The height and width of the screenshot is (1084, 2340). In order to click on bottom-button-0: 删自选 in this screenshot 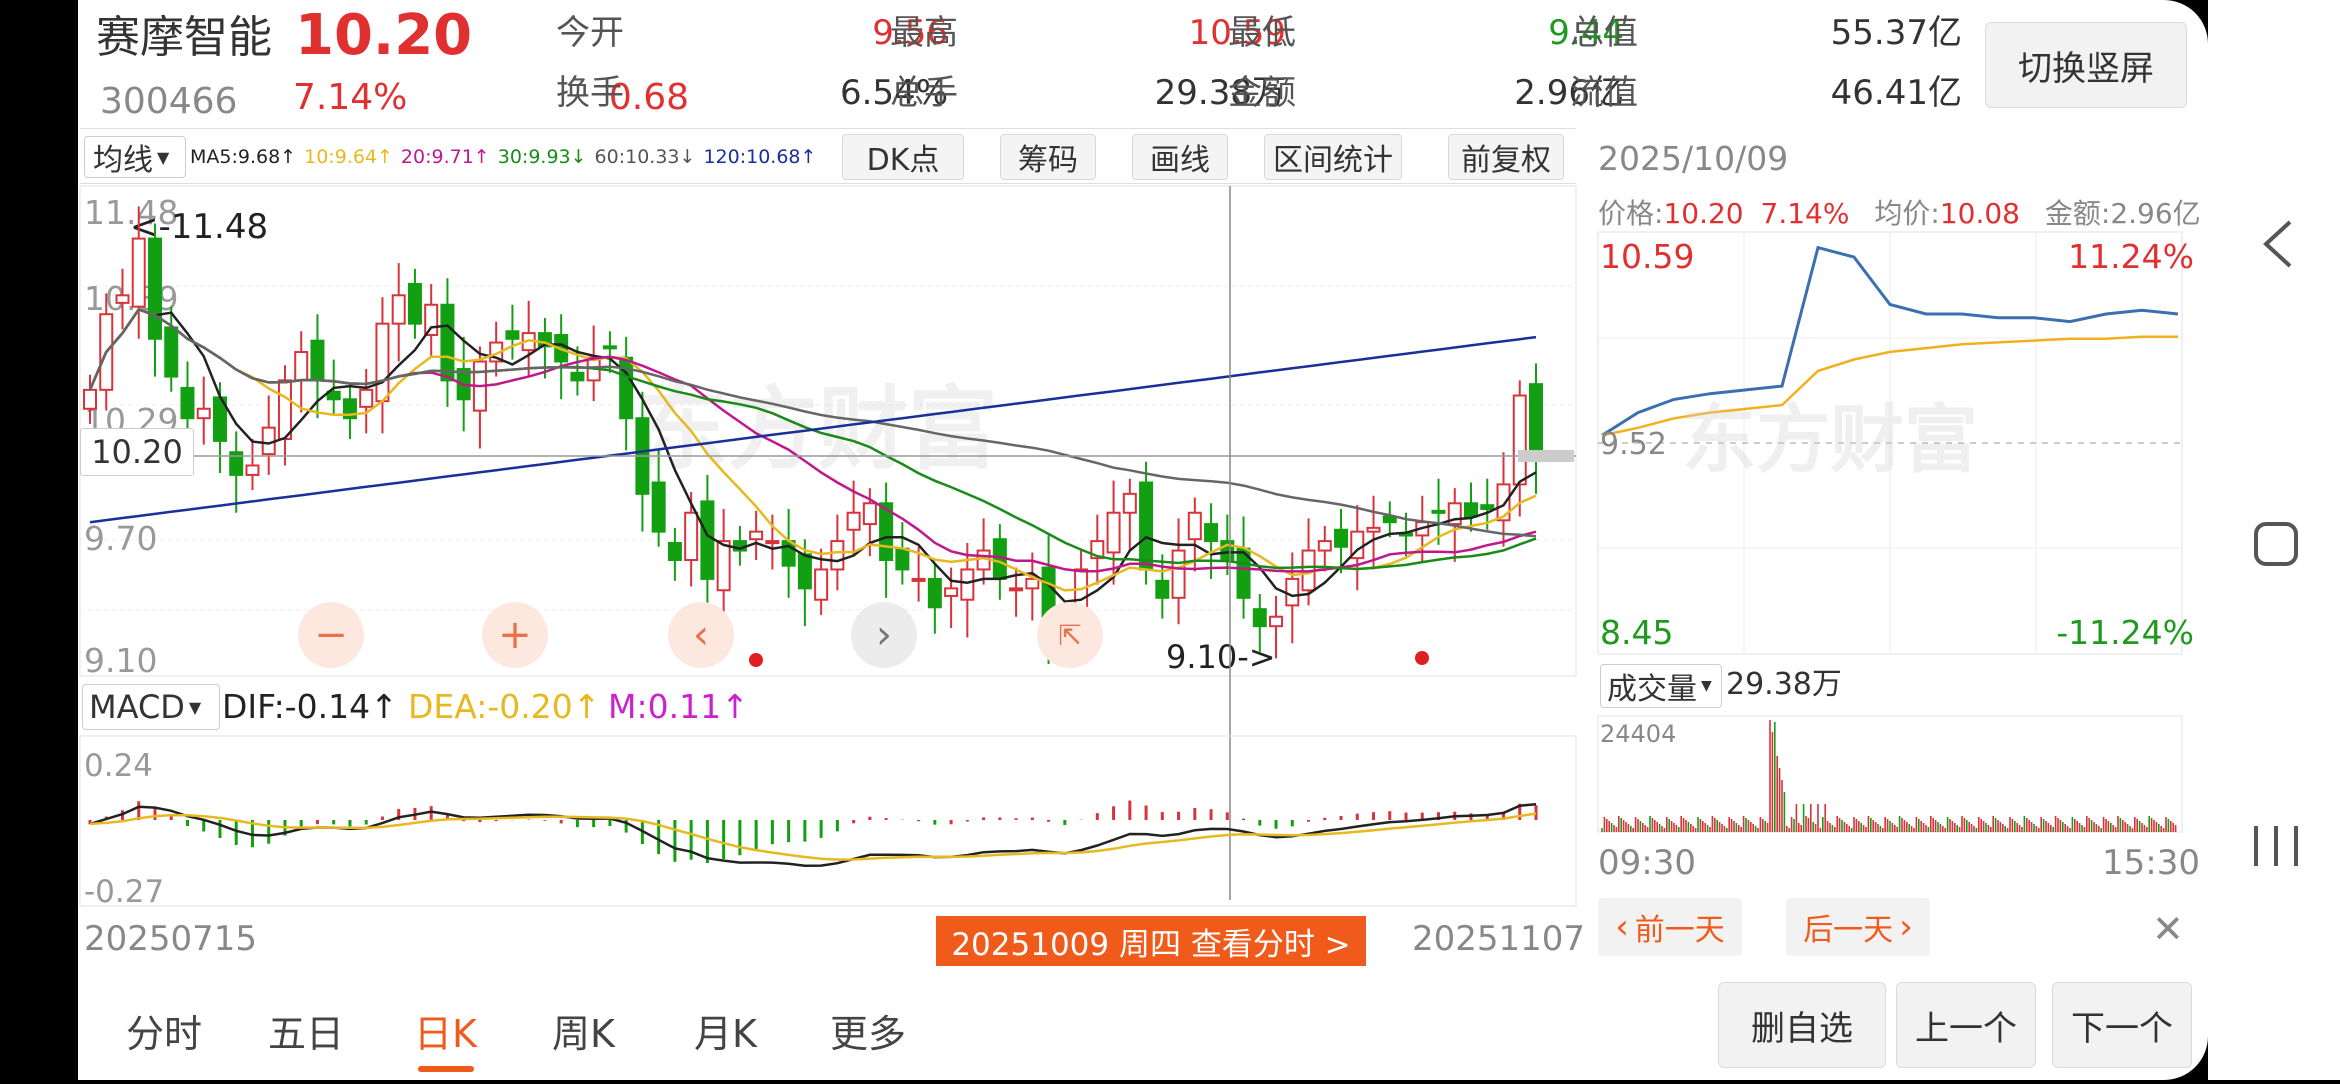, I will do `click(1802, 1025)`.